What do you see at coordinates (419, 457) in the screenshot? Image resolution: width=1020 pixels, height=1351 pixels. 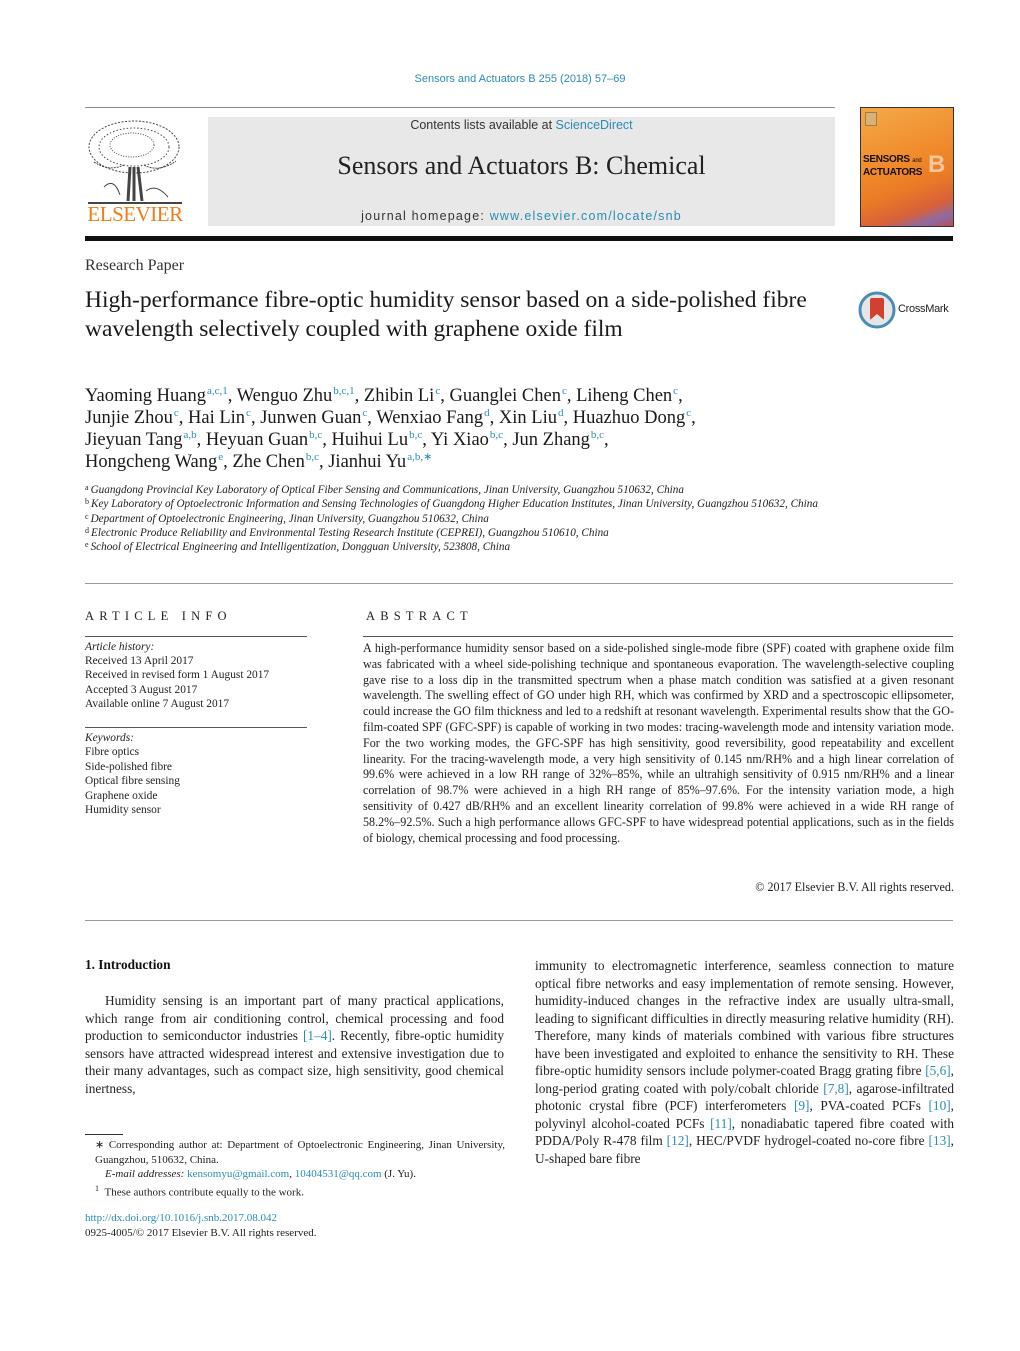 I see `affiliation-marker: a,b,∗` at bounding box center [419, 457].